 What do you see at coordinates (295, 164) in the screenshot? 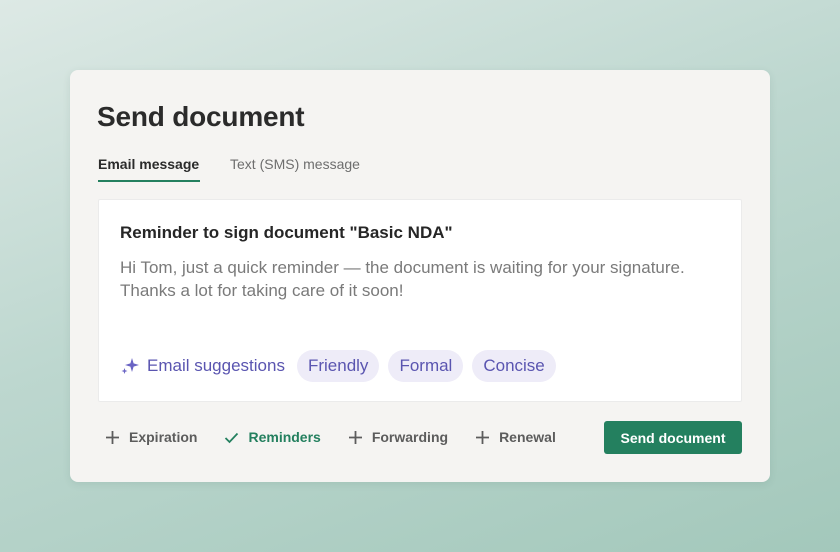
I see `tab-sms-message: Text (SMS) message` at bounding box center [295, 164].